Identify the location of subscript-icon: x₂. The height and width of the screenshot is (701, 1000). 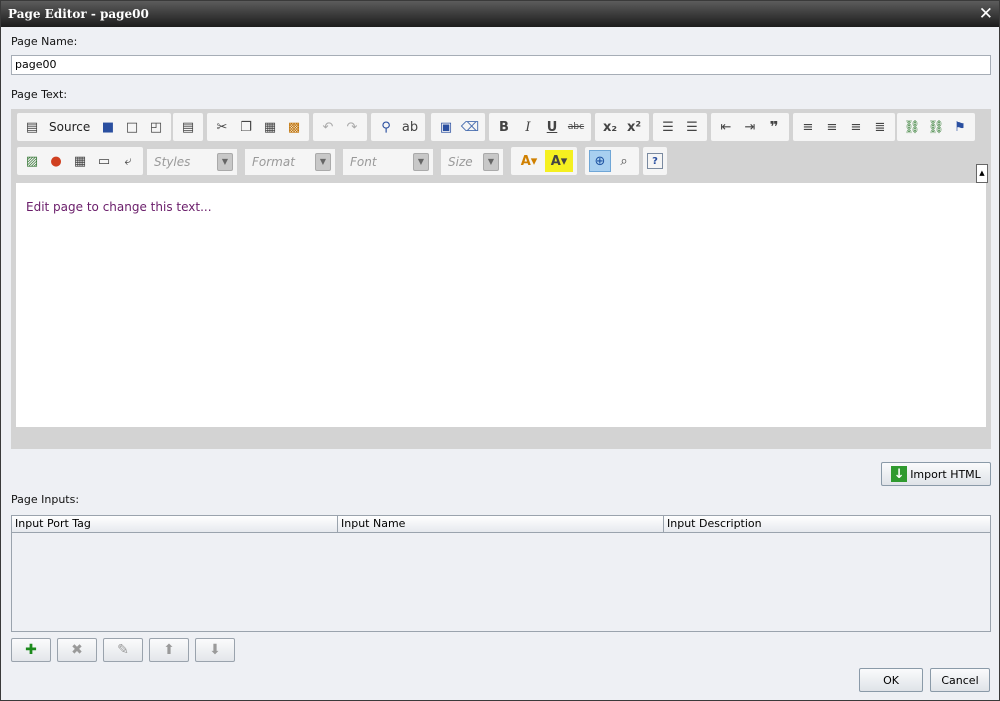
(610, 127).